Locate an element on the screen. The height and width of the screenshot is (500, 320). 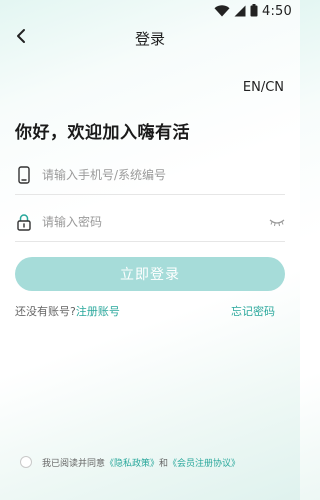
password-input is located at coordinates (152, 222).